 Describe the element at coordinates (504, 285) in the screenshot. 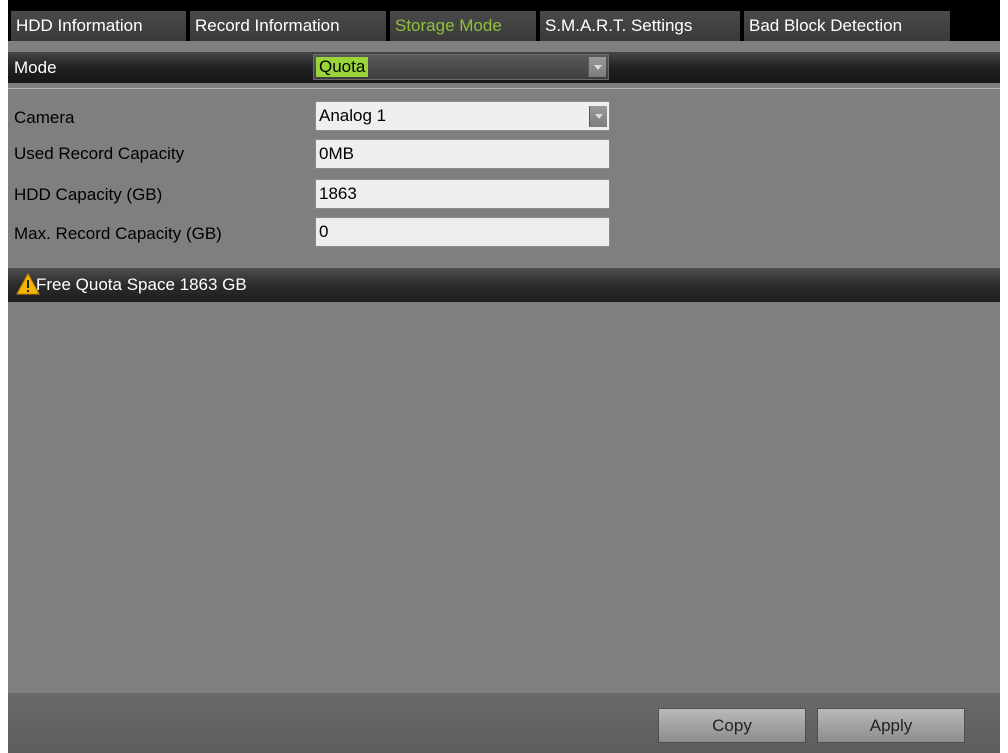

I see `free-quota-notice: Free Quota Space 1863 GB` at that location.